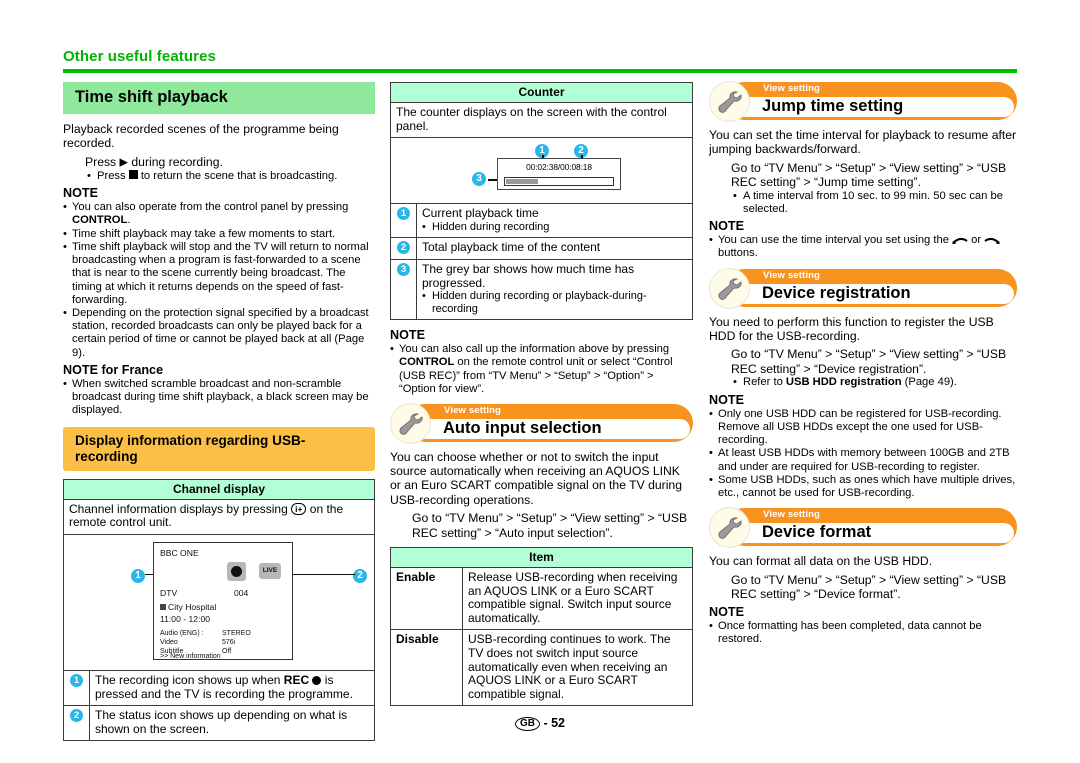 The image size is (1080, 763). Describe the element at coordinates (185, 619) in the screenshot. I see `tv-programme-time: 11:00 - 12:00` at that location.